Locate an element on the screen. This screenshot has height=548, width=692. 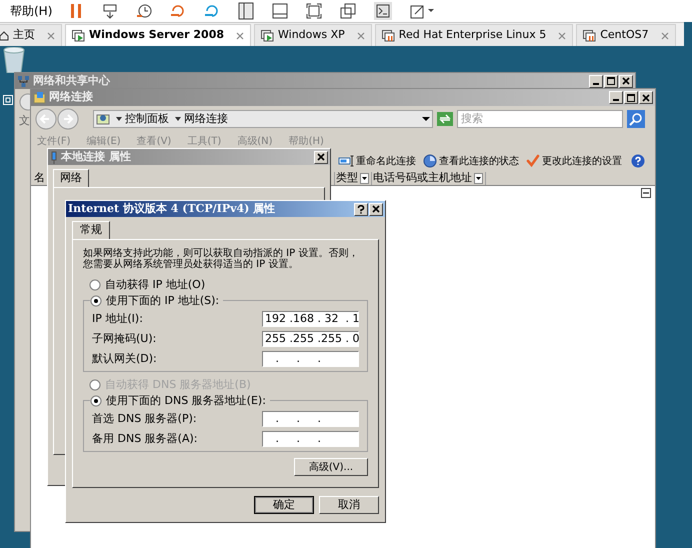
snapshot-manager-icon is located at coordinates (212, 11).